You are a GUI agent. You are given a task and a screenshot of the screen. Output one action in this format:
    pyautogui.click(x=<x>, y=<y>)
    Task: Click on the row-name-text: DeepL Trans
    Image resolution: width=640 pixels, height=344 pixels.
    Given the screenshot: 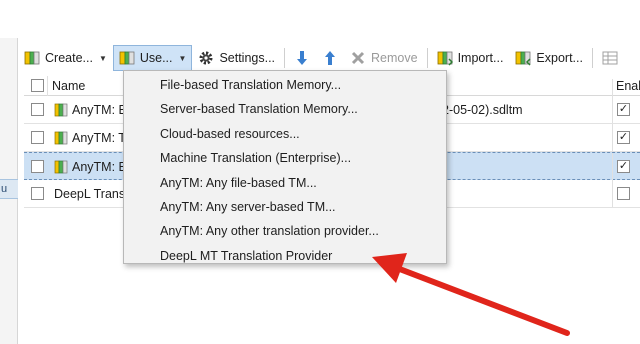 What is the action you would take?
    pyautogui.click(x=90, y=194)
    